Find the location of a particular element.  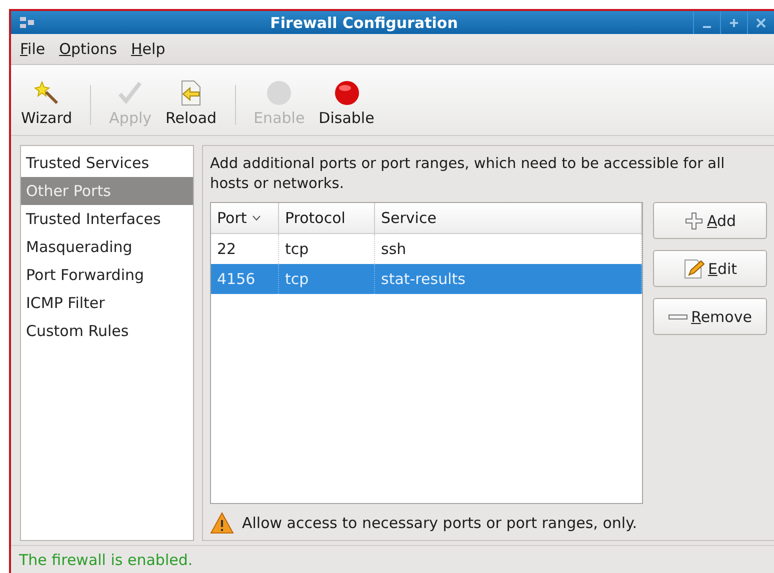

toolbar-button: Disable is located at coordinates (346, 103).